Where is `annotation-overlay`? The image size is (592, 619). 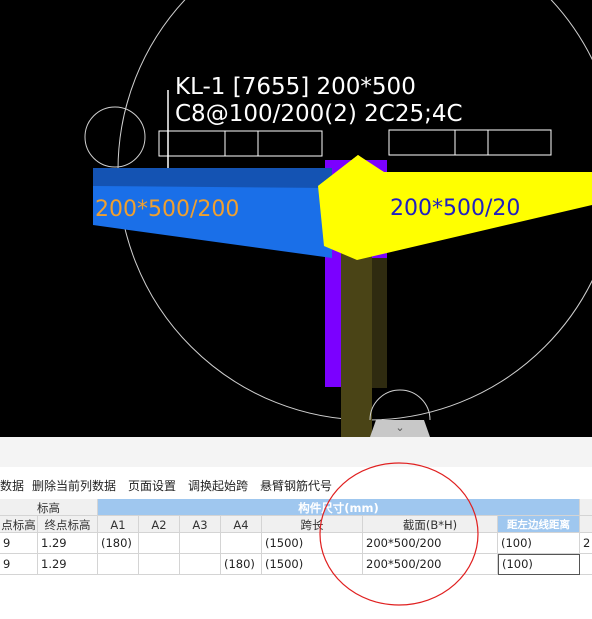
annotation-overlay is located at coordinates (399, 534).